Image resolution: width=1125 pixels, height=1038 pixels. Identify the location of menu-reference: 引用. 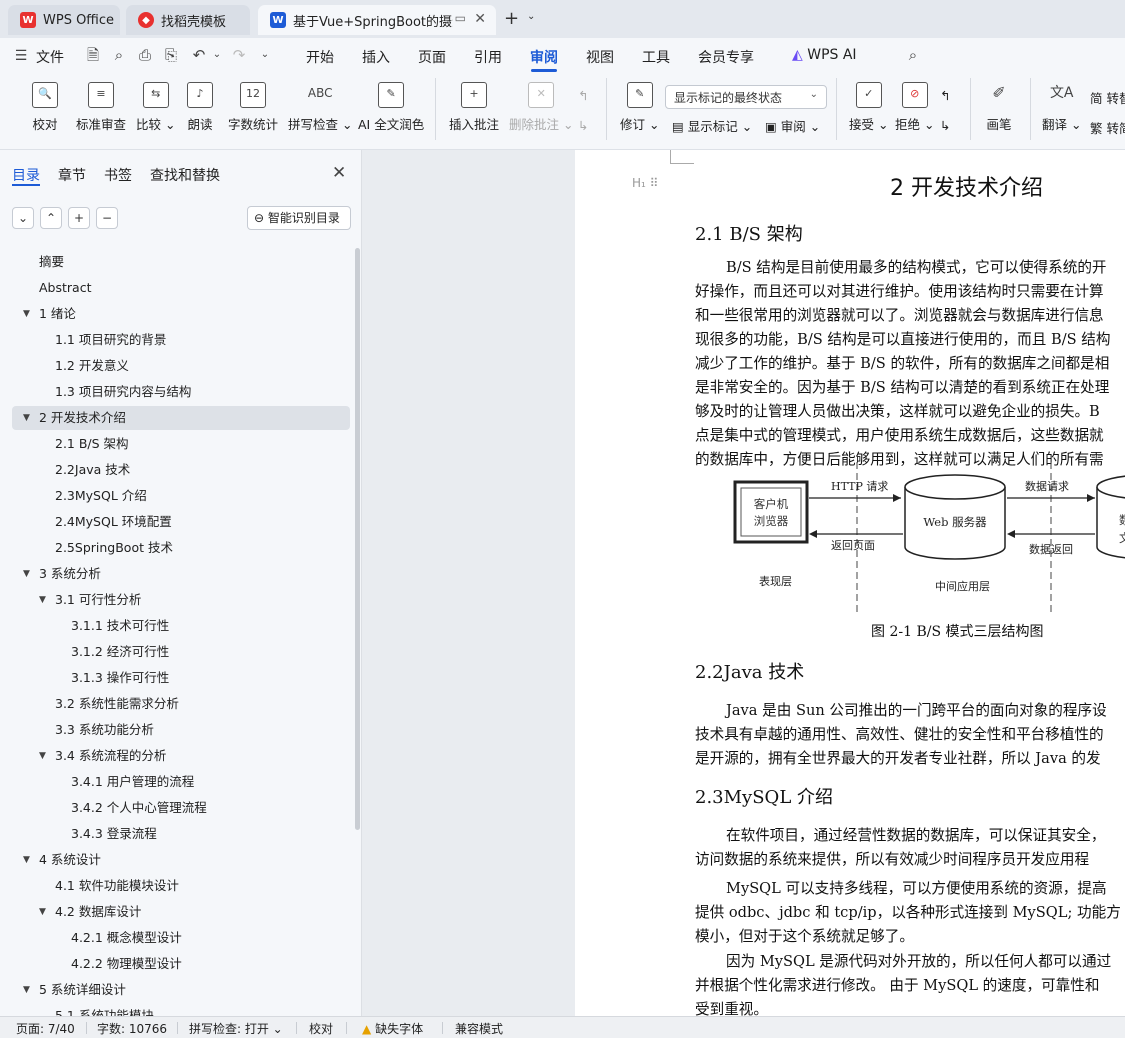
(488, 57).